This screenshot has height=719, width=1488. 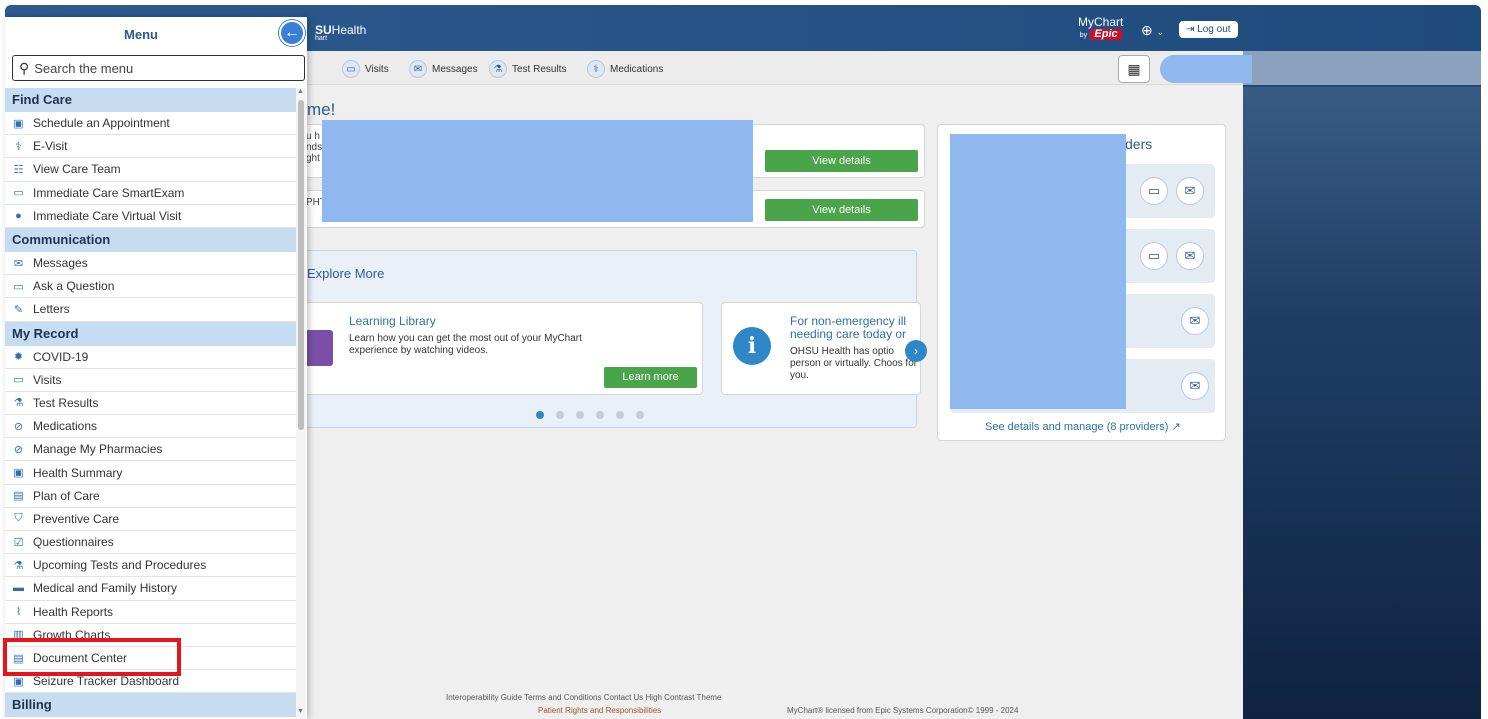 I want to click on menu-item: ▬ Medical and Family History, so click(x=150, y=589).